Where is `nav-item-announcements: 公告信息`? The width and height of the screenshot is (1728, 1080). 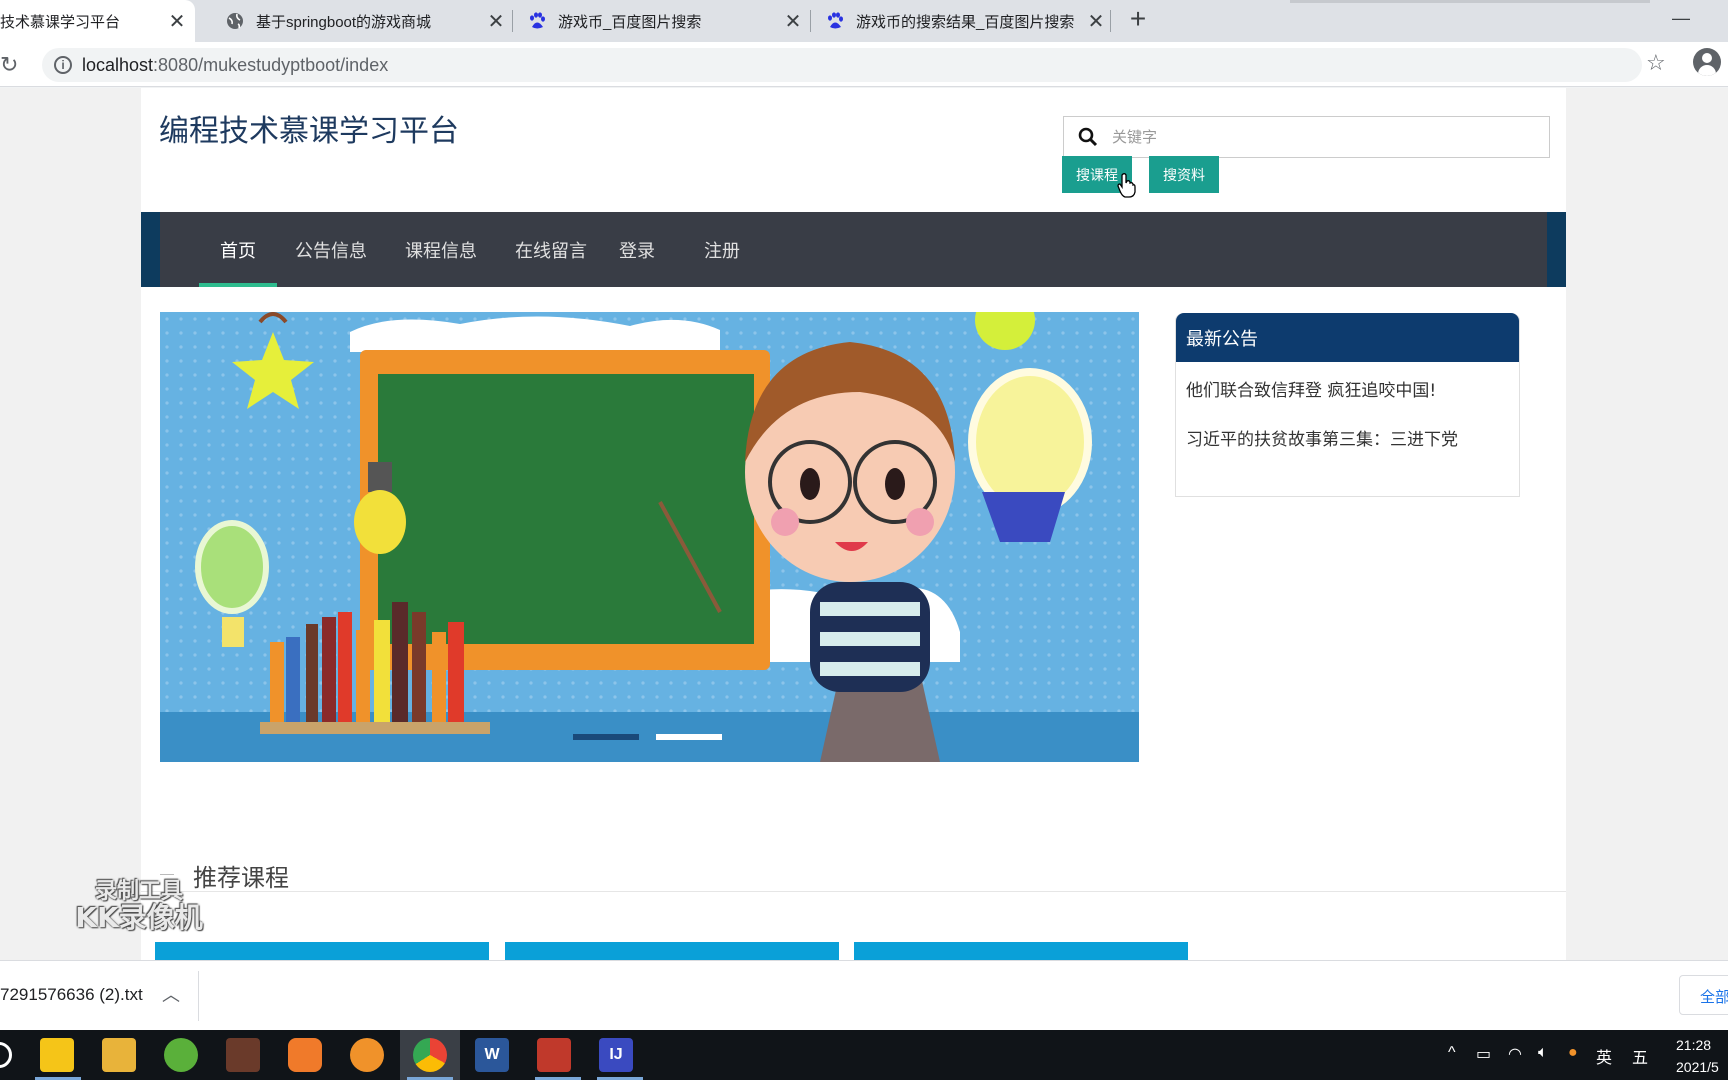
nav-item-announcements: 公告信息 is located at coordinates (331, 249).